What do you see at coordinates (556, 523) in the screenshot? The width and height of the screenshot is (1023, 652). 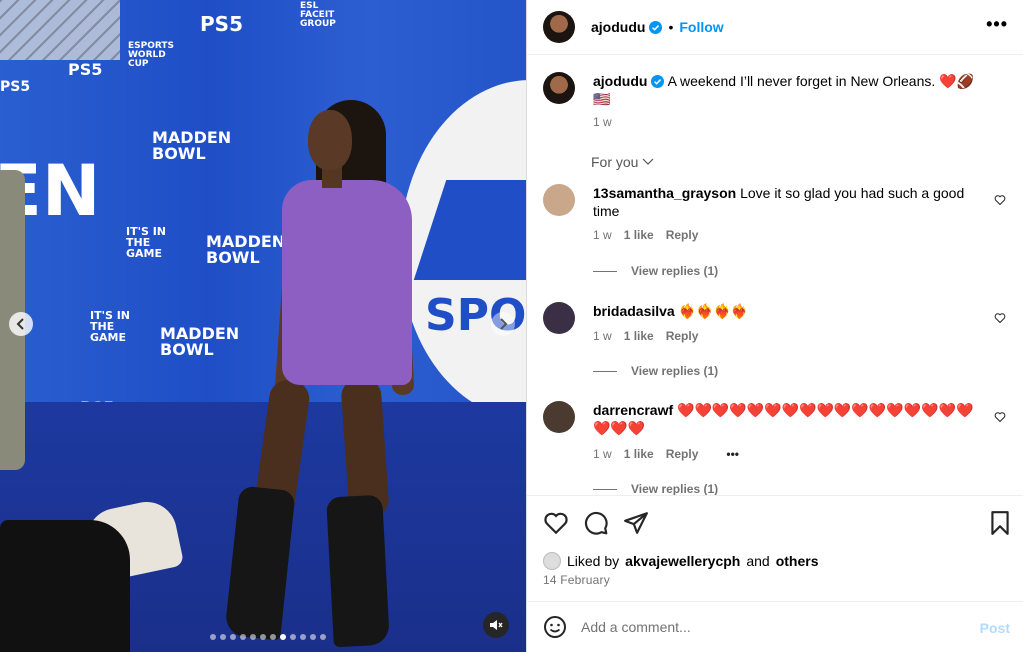 I see `like-heart-icon` at bounding box center [556, 523].